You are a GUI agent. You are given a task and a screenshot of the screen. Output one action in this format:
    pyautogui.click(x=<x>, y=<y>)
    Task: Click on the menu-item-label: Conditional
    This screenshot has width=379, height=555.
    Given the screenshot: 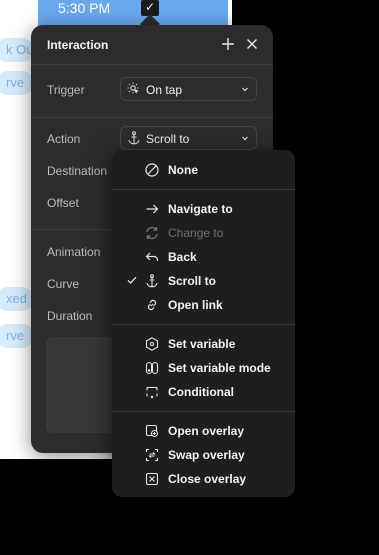 What is the action you would take?
    pyautogui.click(x=201, y=392)
    